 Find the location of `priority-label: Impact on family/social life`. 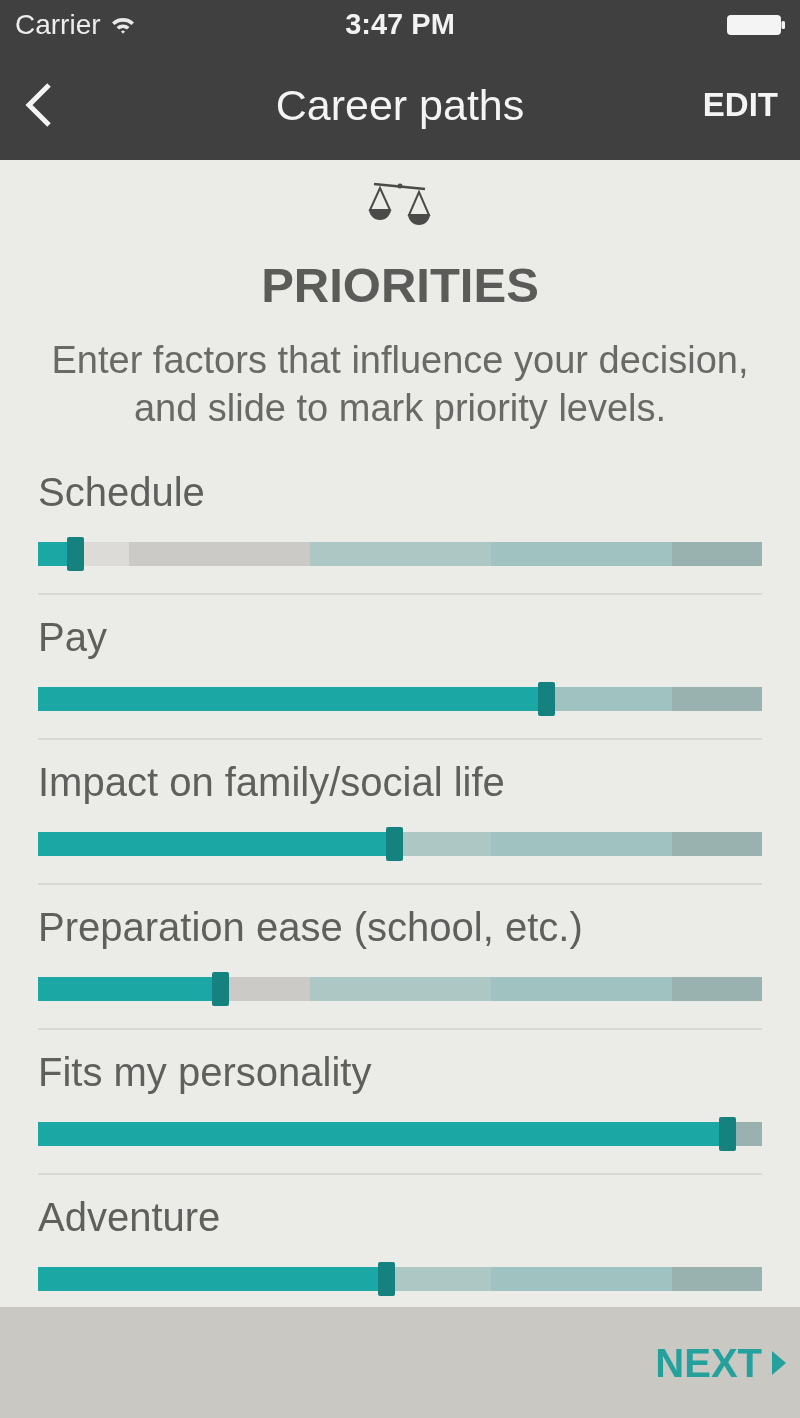

priority-label: Impact on family/social life is located at coordinates (272, 782).